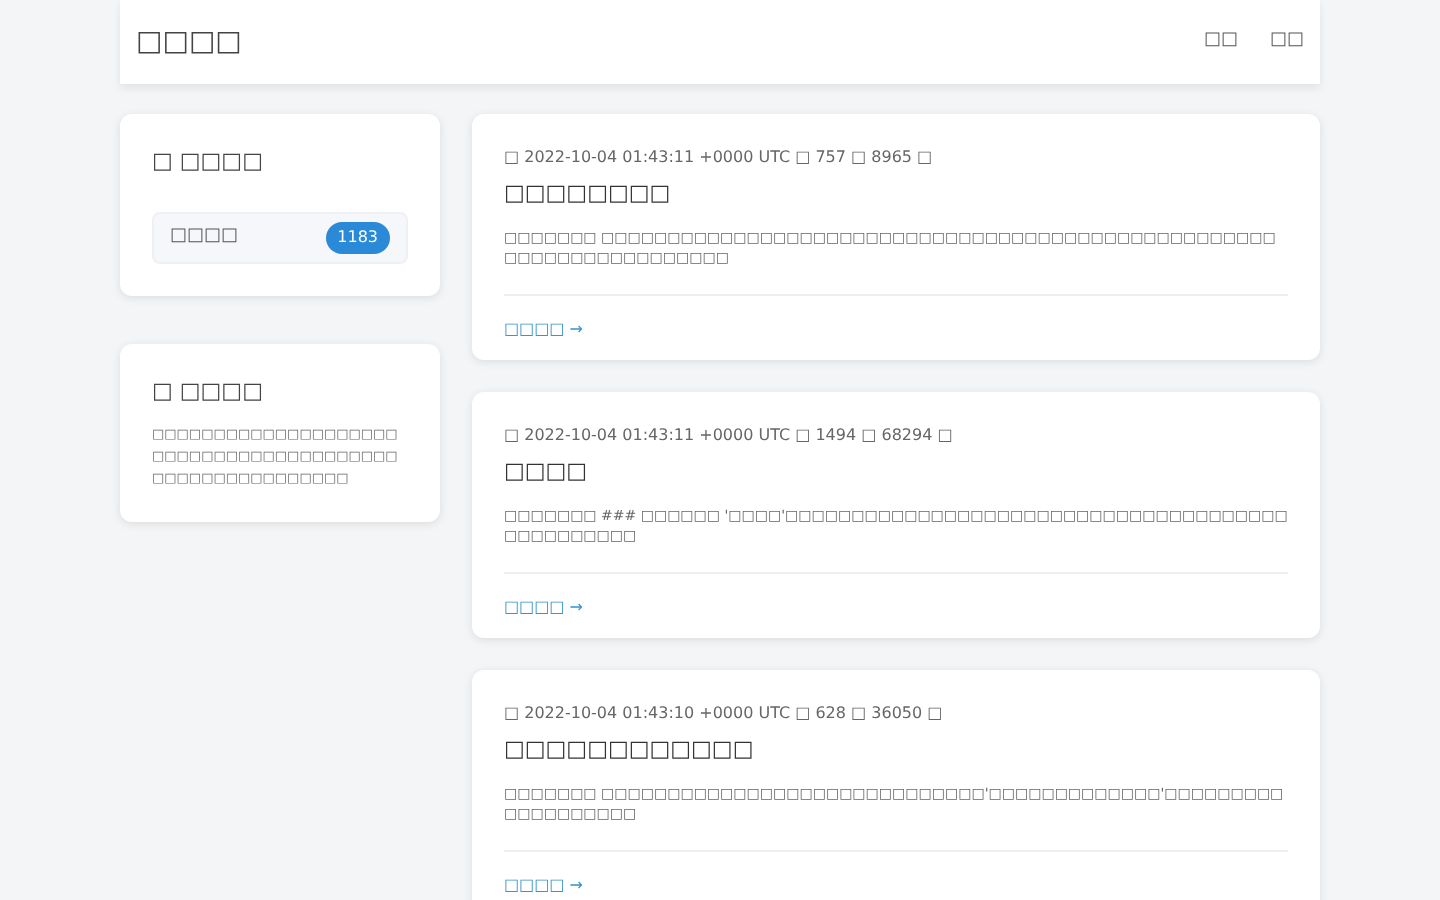  What do you see at coordinates (896, 194) in the screenshot?
I see `post-title: □□□□□□□□` at bounding box center [896, 194].